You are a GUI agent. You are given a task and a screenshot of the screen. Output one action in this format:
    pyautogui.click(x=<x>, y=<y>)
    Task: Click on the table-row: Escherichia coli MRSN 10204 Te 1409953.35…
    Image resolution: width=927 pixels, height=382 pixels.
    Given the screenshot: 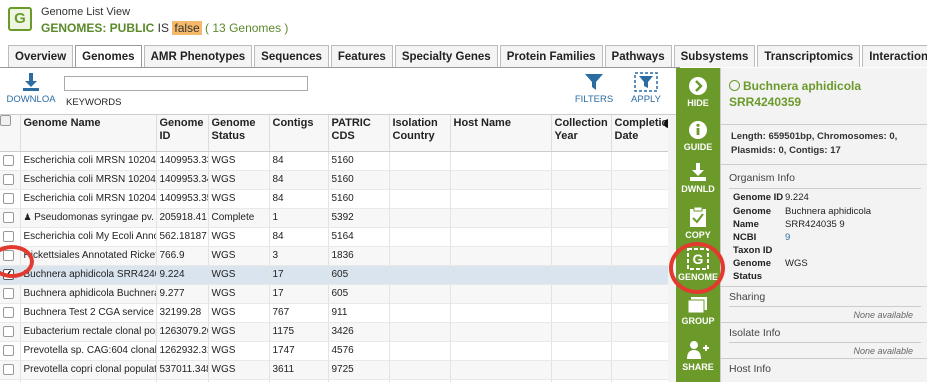 What is the action you would take?
    pyautogui.click(x=334, y=199)
    